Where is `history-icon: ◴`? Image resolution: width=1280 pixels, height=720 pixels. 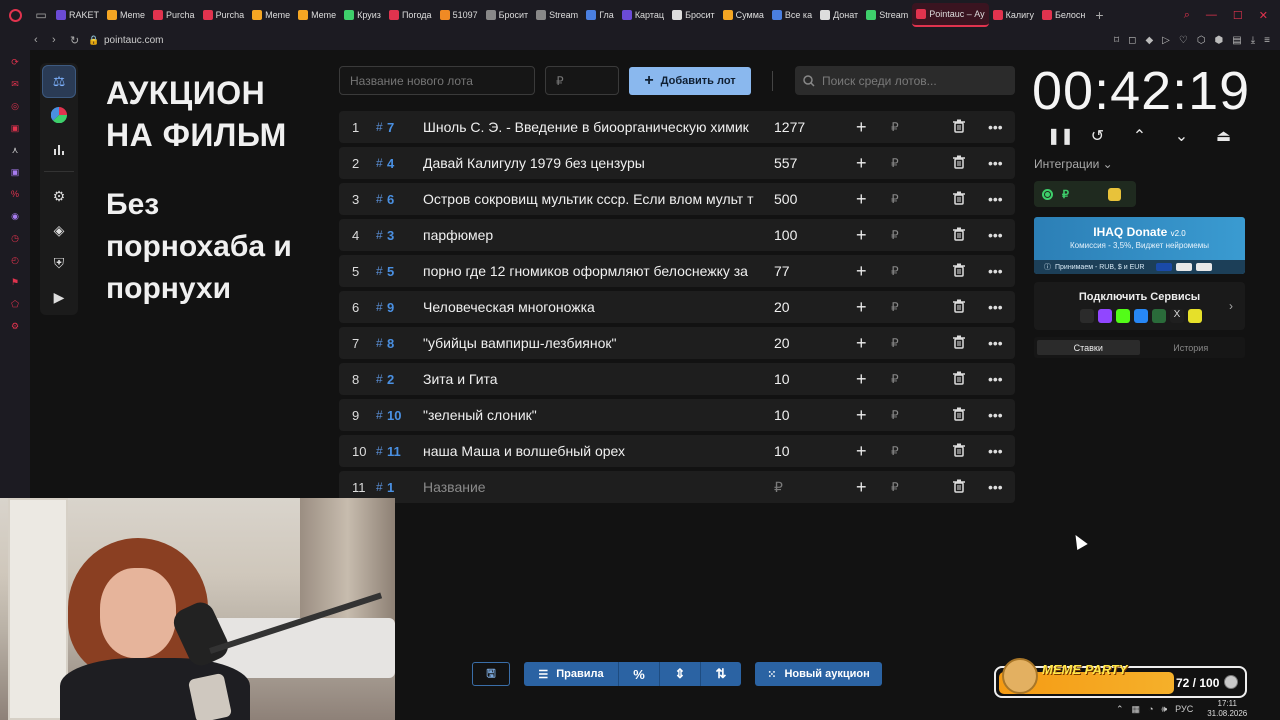
history-icon: ◴ is located at coordinates (15, 260).